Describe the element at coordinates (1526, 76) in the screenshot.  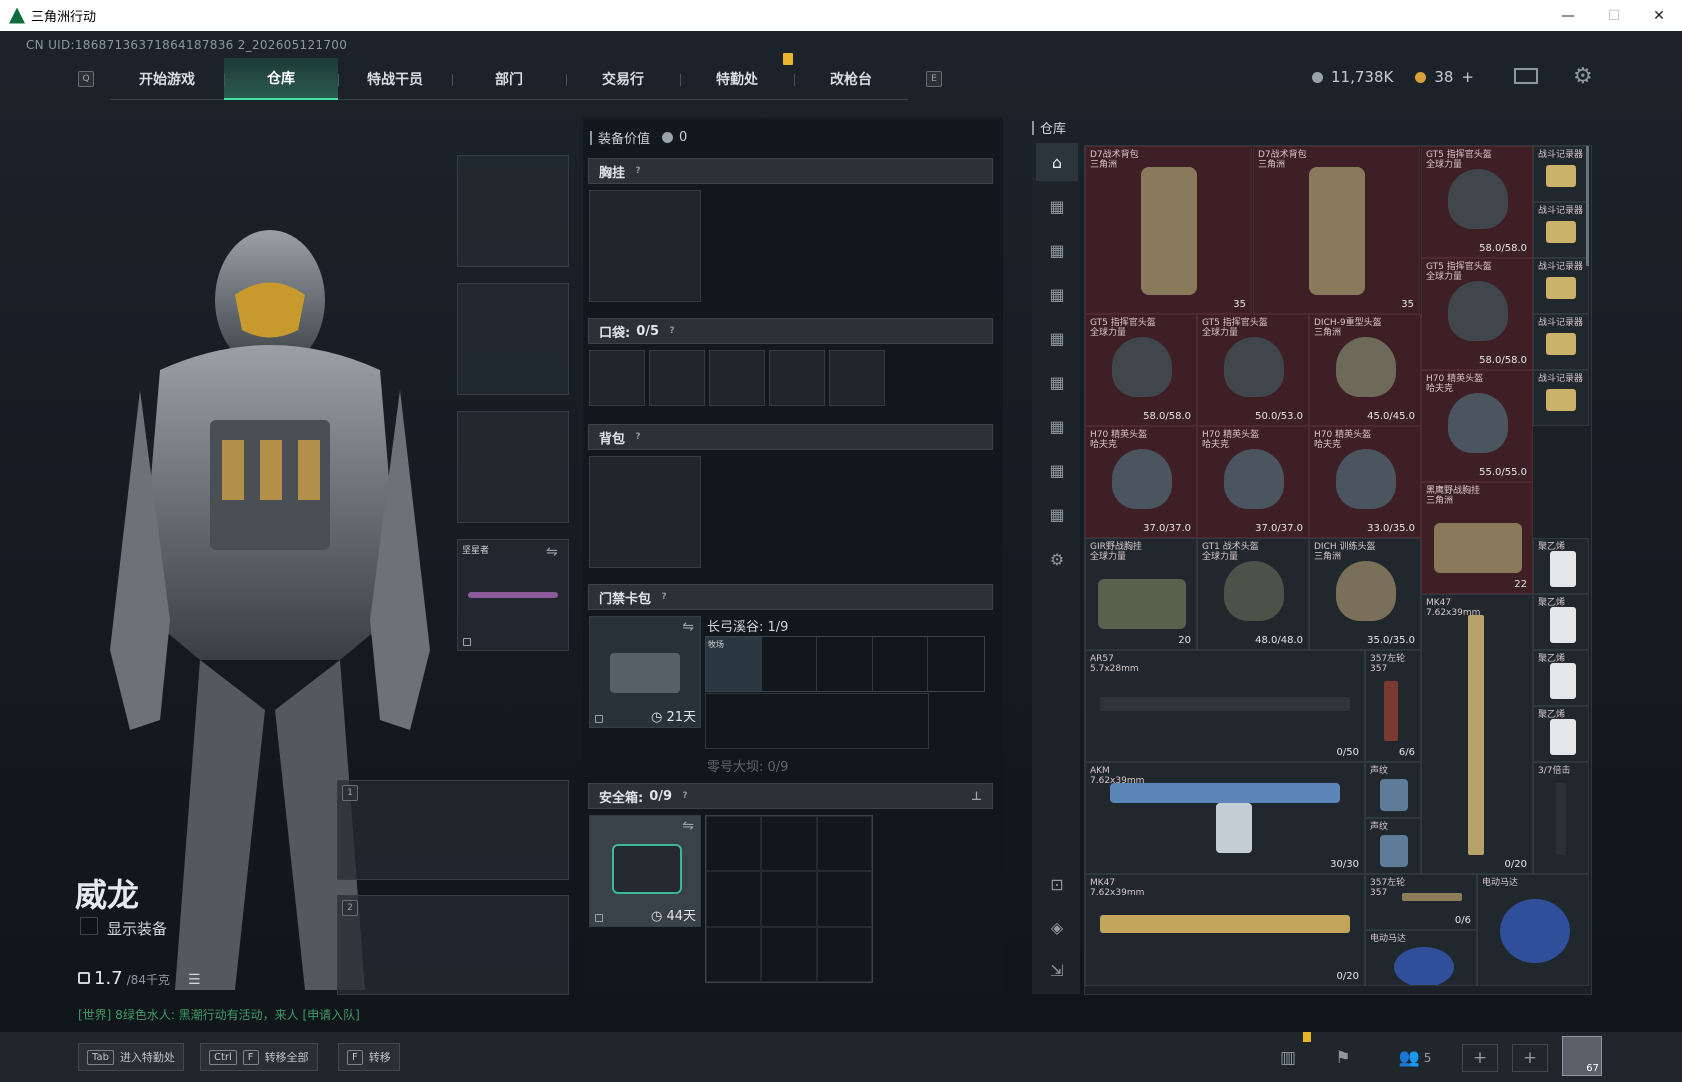
I see `mail-icon` at that location.